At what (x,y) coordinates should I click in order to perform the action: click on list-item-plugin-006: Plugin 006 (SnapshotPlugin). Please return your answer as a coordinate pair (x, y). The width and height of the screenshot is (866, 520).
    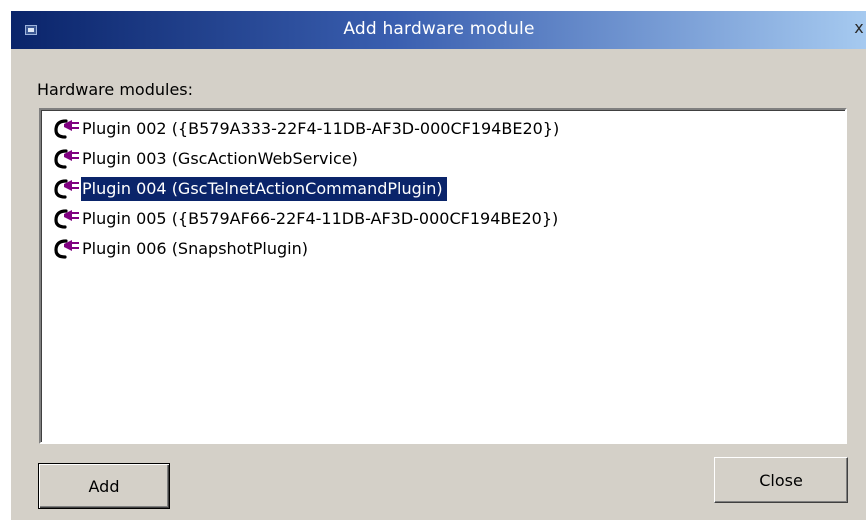
    Looking at the image, I should click on (181, 249).